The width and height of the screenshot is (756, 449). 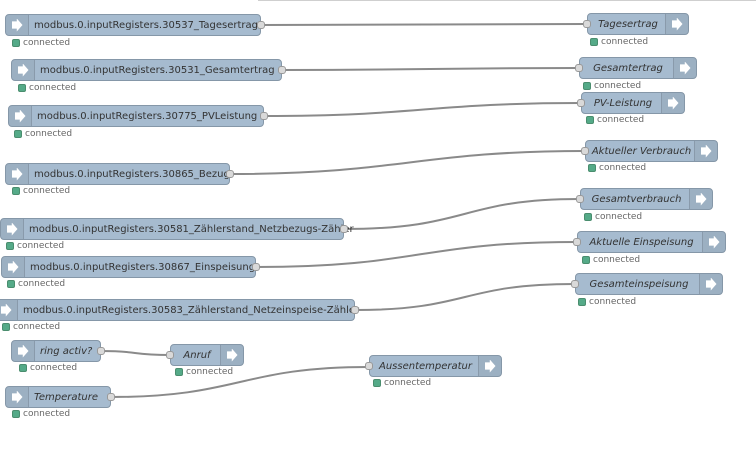 What do you see at coordinates (465, 297) in the screenshot?
I see `wire-gesamteinspeisung` at bounding box center [465, 297].